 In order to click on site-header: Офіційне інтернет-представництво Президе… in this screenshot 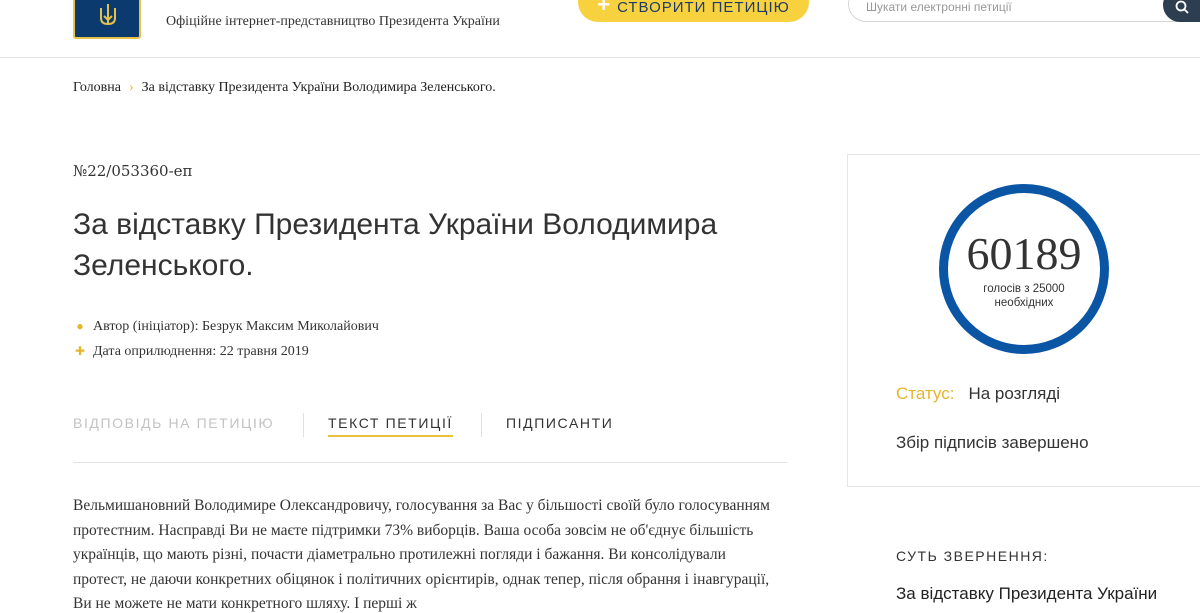, I will do `click(600, 29)`.